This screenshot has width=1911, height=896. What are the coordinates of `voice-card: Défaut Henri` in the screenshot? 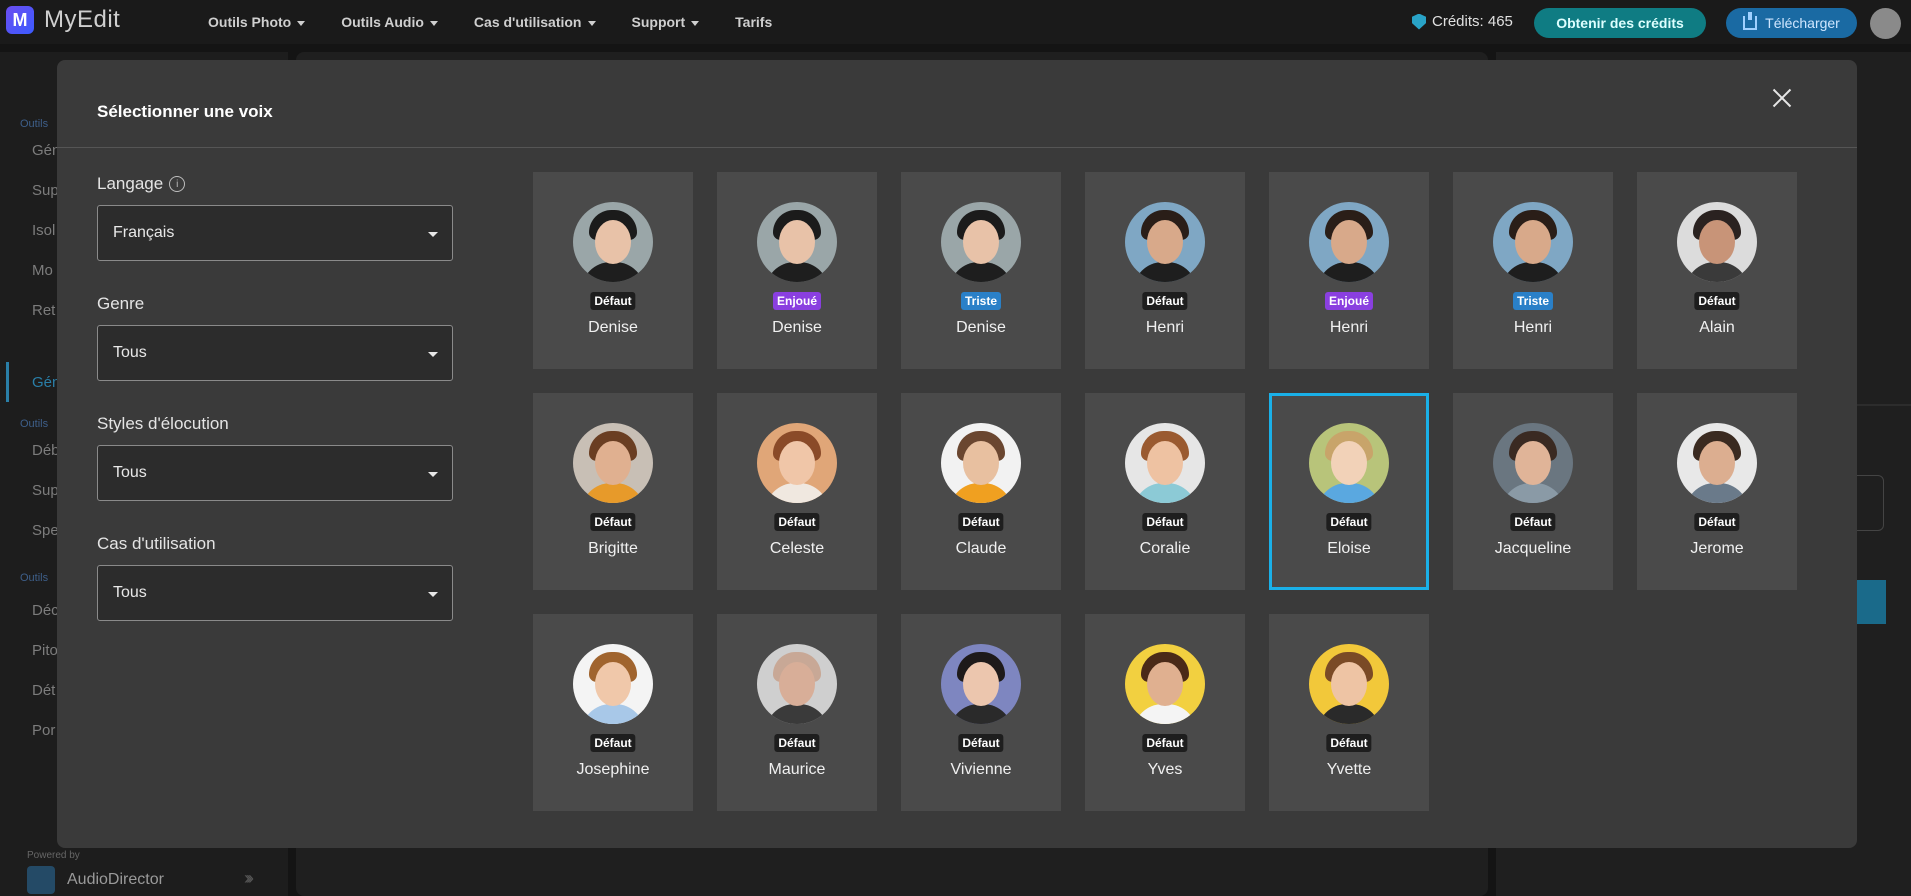 It's located at (1165, 270).